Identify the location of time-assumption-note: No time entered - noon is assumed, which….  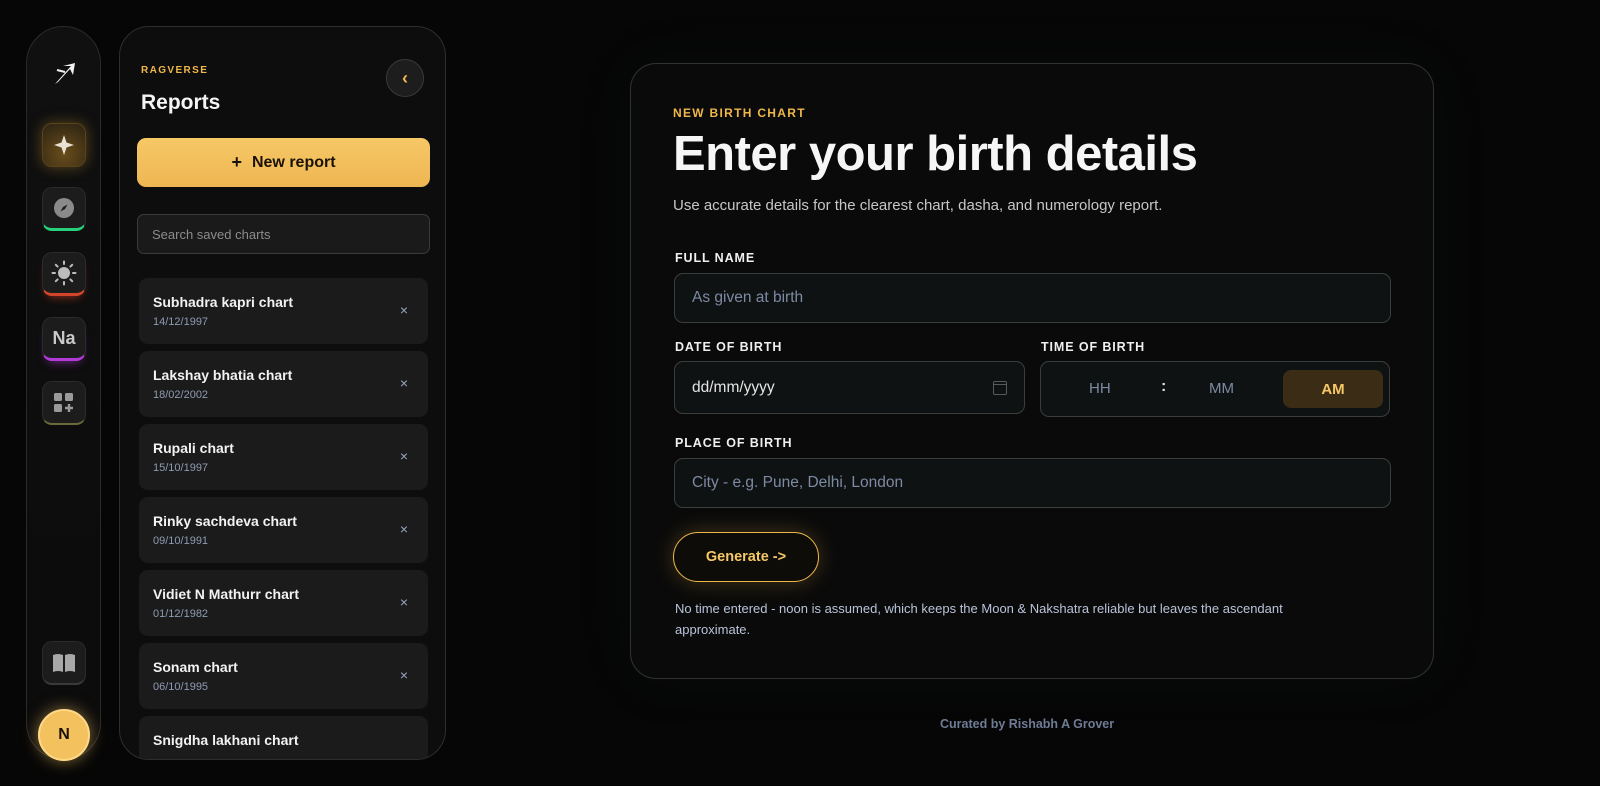
(979, 619).